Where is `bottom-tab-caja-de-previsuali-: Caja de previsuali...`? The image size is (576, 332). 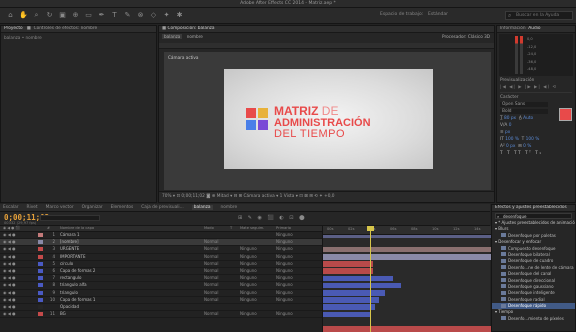 bottom-tab-caja-de-previsuali-: Caja de previsuali... is located at coordinates (162, 207).